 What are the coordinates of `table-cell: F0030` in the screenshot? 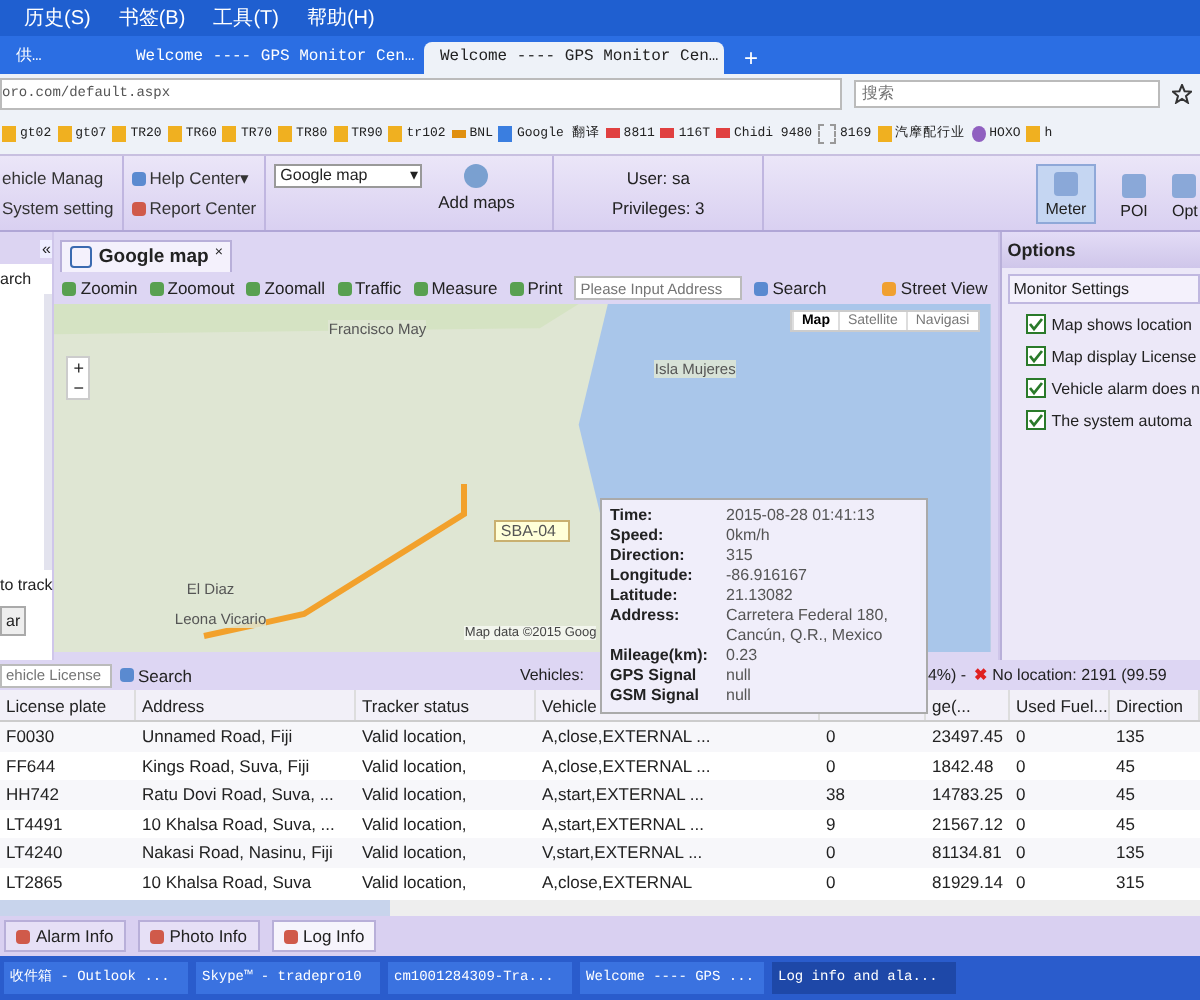 It's located at (30, 736).